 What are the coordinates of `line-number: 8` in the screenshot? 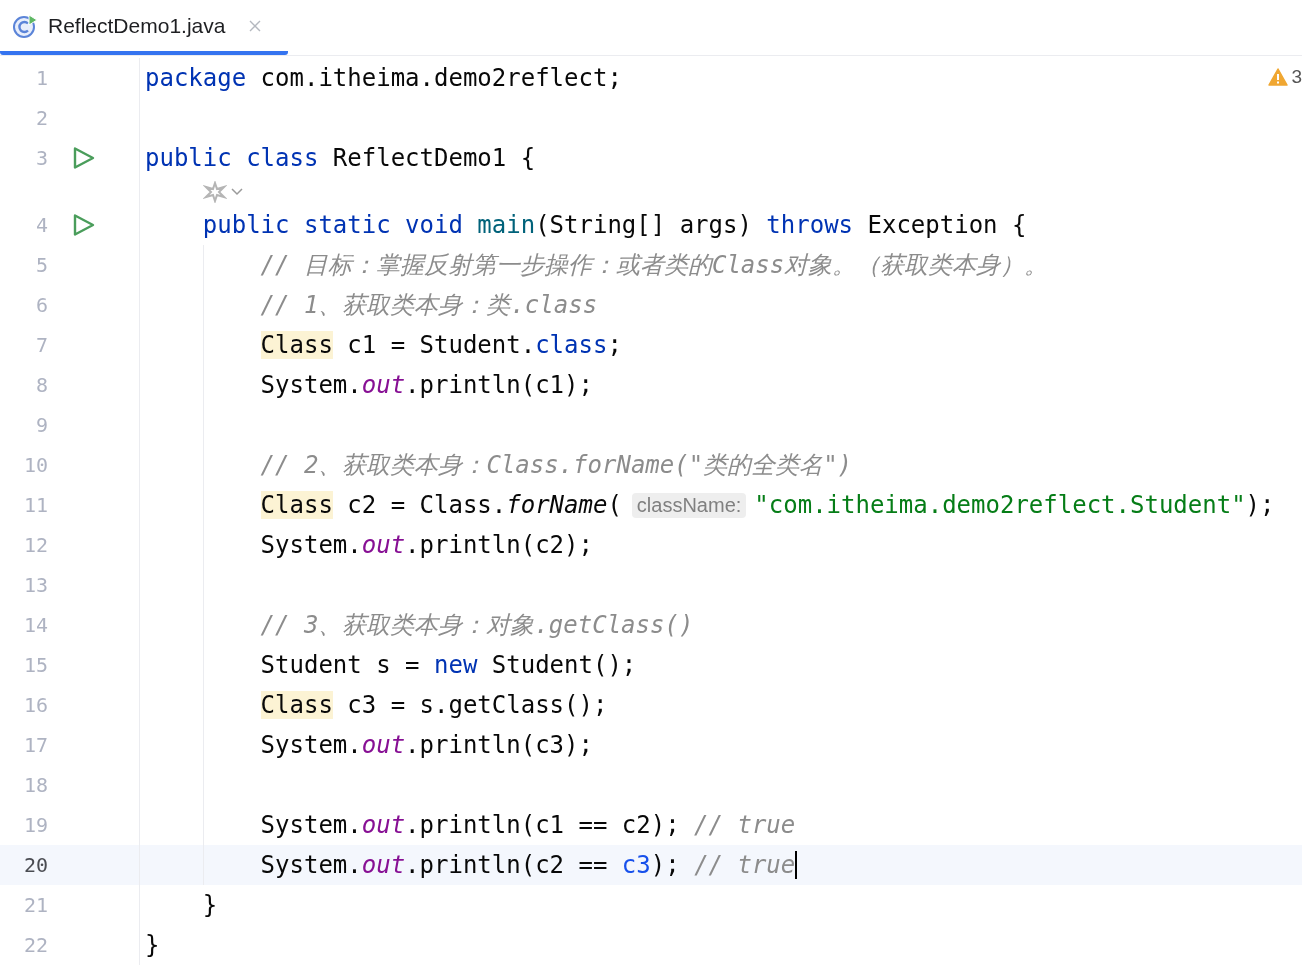 It's located at (41, 385).